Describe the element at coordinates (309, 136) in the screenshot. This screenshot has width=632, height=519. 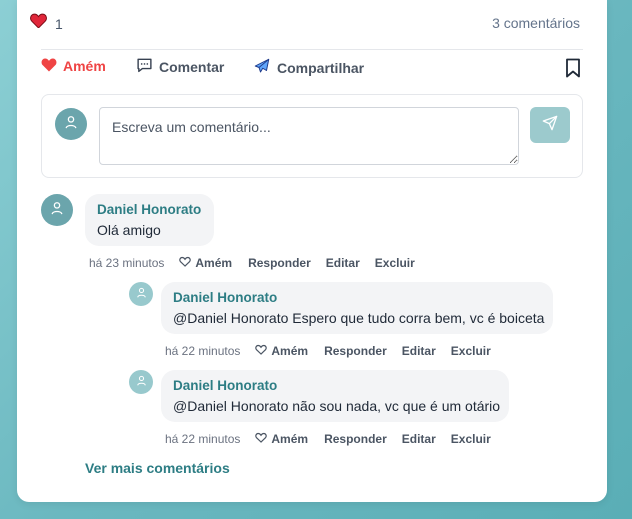
I see `comment-input` at that location.